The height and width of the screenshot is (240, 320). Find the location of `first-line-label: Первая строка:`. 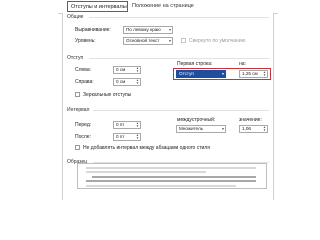

first-line-label: Первая строка: is located at coordinates (195, 64).